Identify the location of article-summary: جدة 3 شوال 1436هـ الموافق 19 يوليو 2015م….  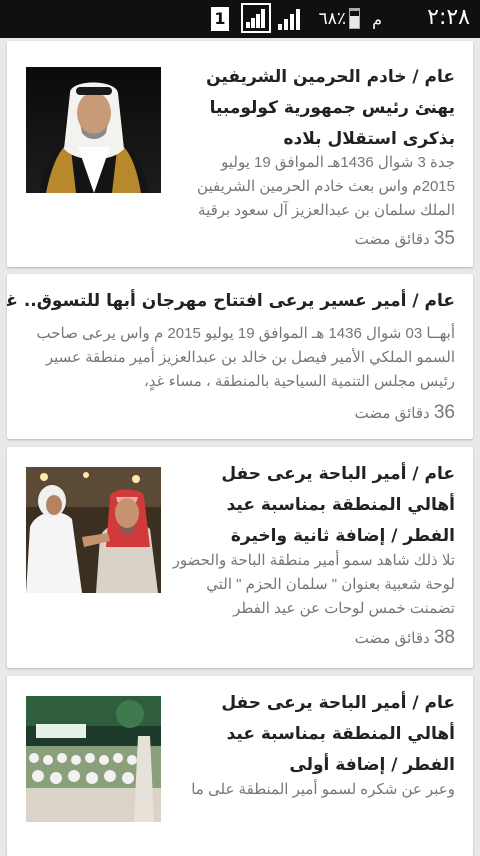
(326, 186).